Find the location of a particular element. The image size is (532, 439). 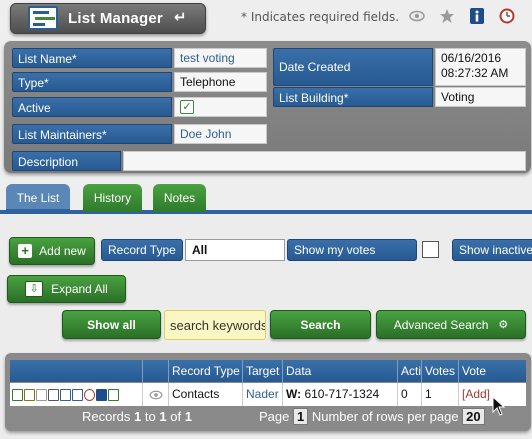

tab-notes: Notes is located at coordinates (179, 198).